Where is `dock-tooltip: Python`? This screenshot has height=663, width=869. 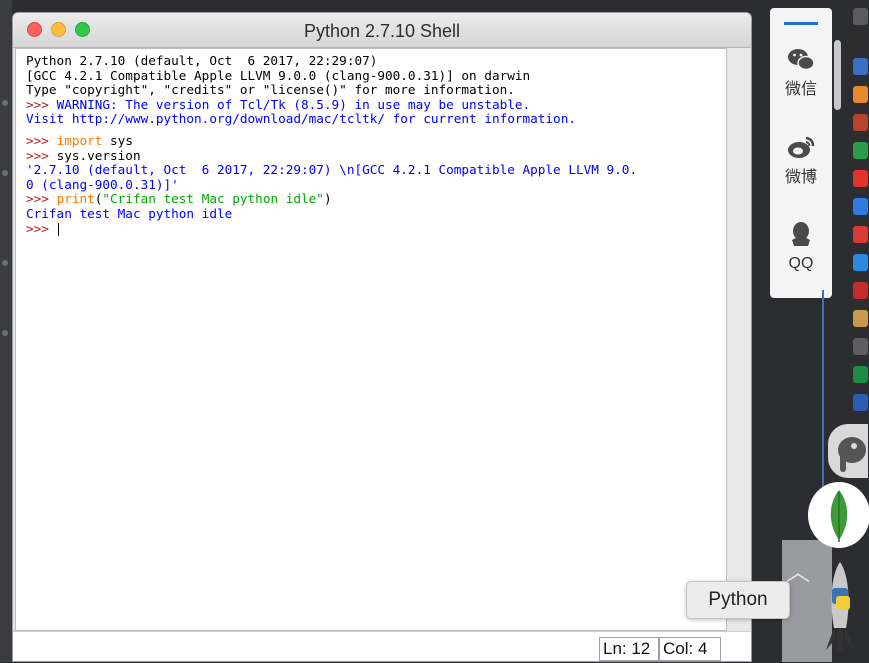
dock-tooltip: Python is located at coordinates (738, 600).